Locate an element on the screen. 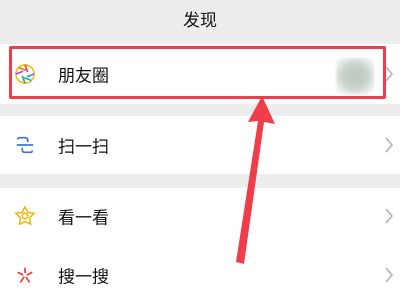  search-sparkle-icon is located at coordinates (25, 275).